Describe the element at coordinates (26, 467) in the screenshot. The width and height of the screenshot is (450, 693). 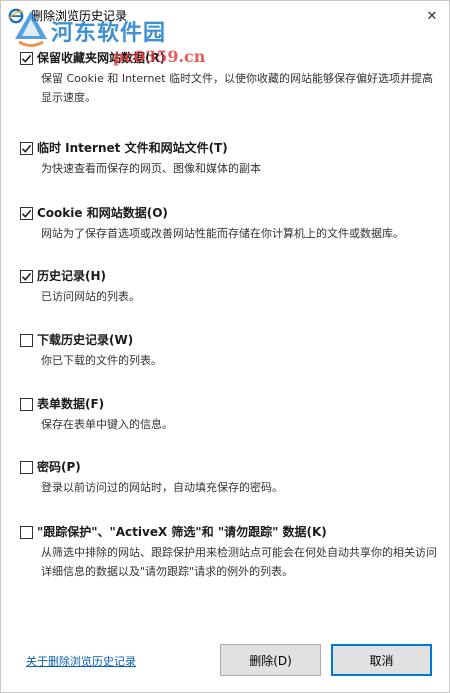
I see `passwords-checkbox` at that location.